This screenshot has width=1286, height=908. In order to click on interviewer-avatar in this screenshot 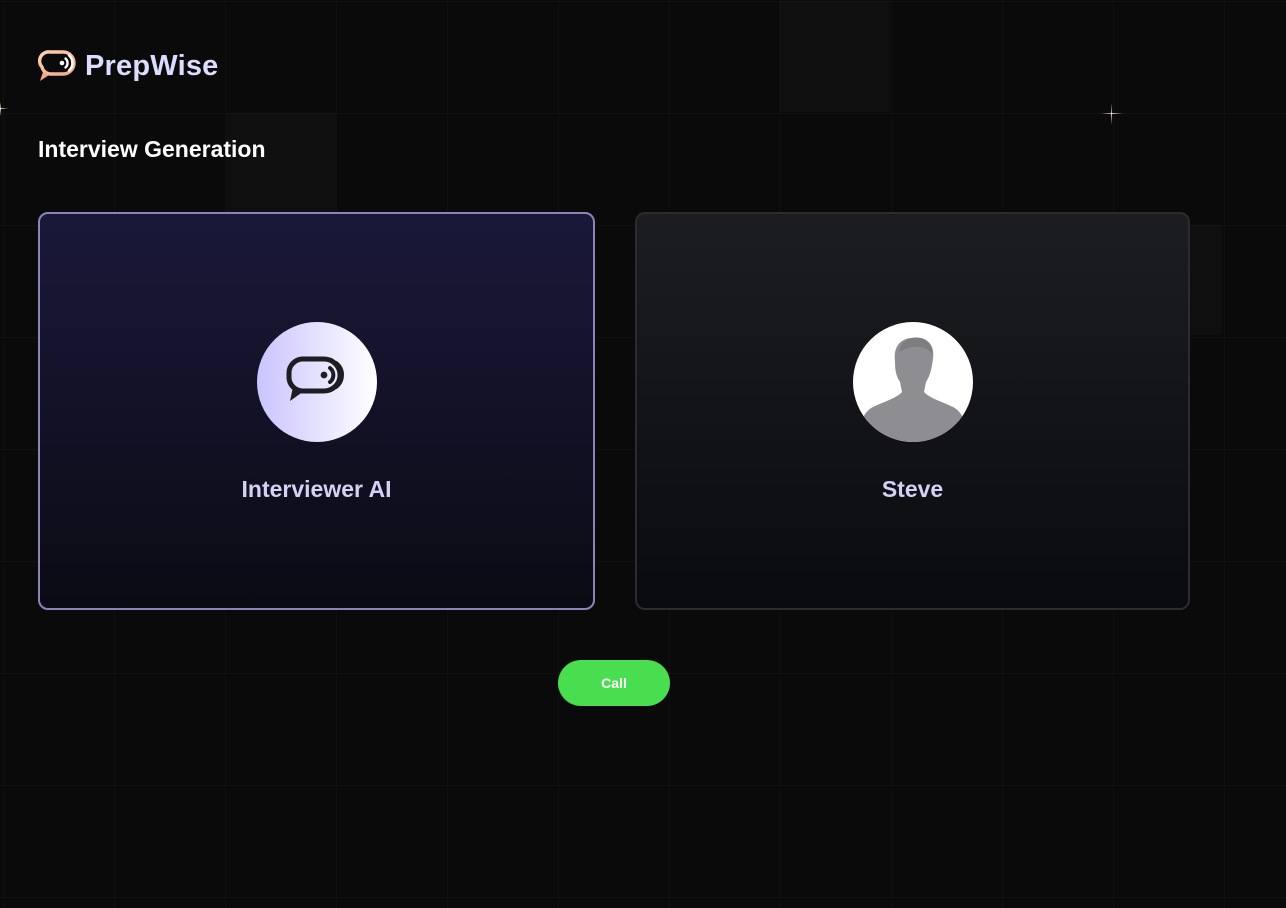, I will do `click(316, 382)`.